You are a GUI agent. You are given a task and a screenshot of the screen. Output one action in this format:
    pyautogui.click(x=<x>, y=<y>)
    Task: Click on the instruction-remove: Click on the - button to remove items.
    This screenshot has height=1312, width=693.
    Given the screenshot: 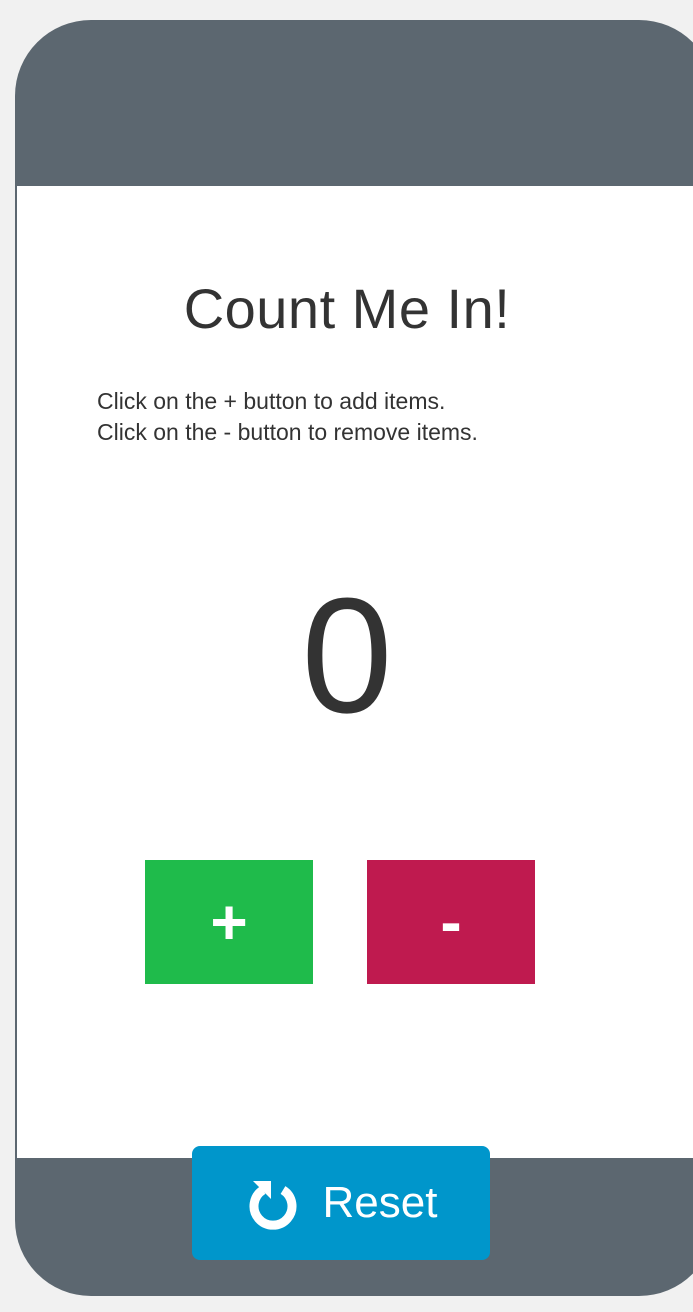 What is the action you would take?
    pyautogui.click(x=287, y=432)
    